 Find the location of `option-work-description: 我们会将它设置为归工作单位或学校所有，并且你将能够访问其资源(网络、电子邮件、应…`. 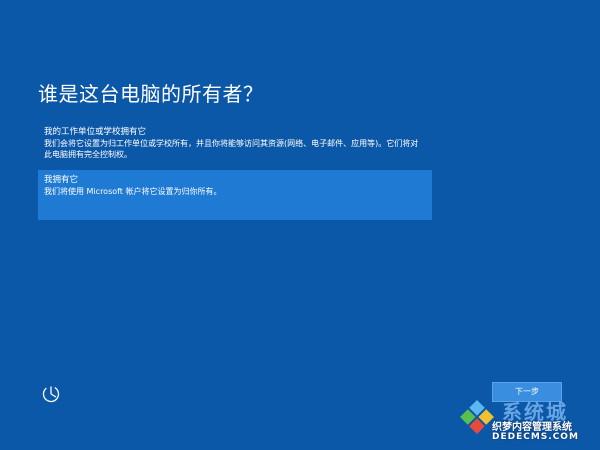

option-work-description: 我们会将它设置为归工作单位或学校所有，并且你将能够访问其资源(网络、电子邮件、应… is located at coordinates (231, 149).